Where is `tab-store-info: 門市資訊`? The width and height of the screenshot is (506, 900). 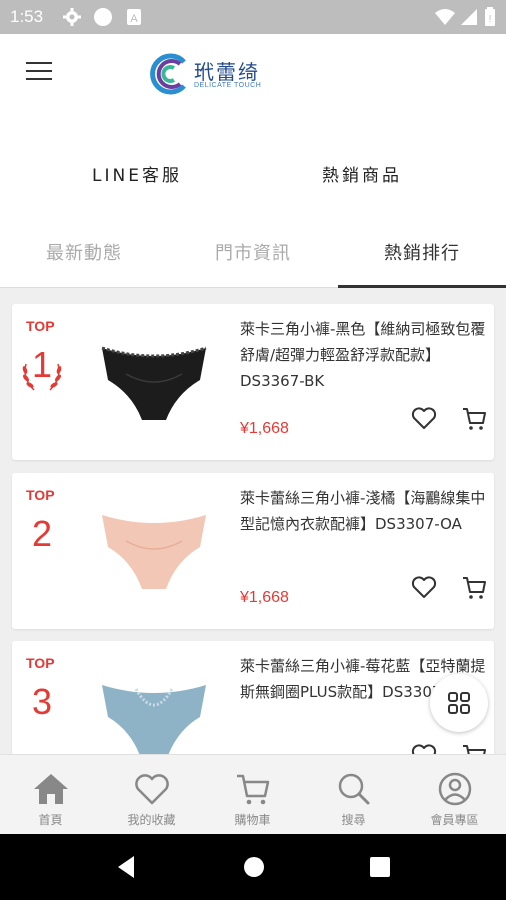 tab-store-info: 門市資訊 is located at coordinates (253, 258).